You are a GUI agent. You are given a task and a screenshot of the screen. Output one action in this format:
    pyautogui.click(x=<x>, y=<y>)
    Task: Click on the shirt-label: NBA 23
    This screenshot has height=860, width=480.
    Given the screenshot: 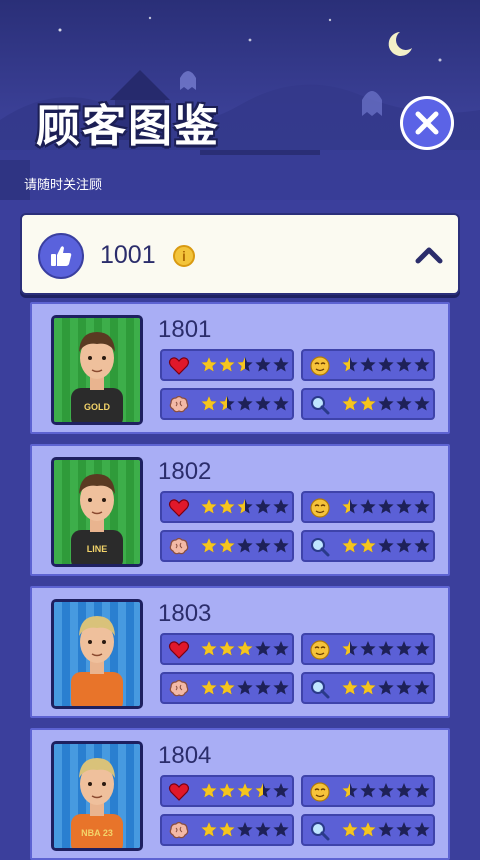 What is the action you would take?
    pyautogui.click(x=97, y=833)
    